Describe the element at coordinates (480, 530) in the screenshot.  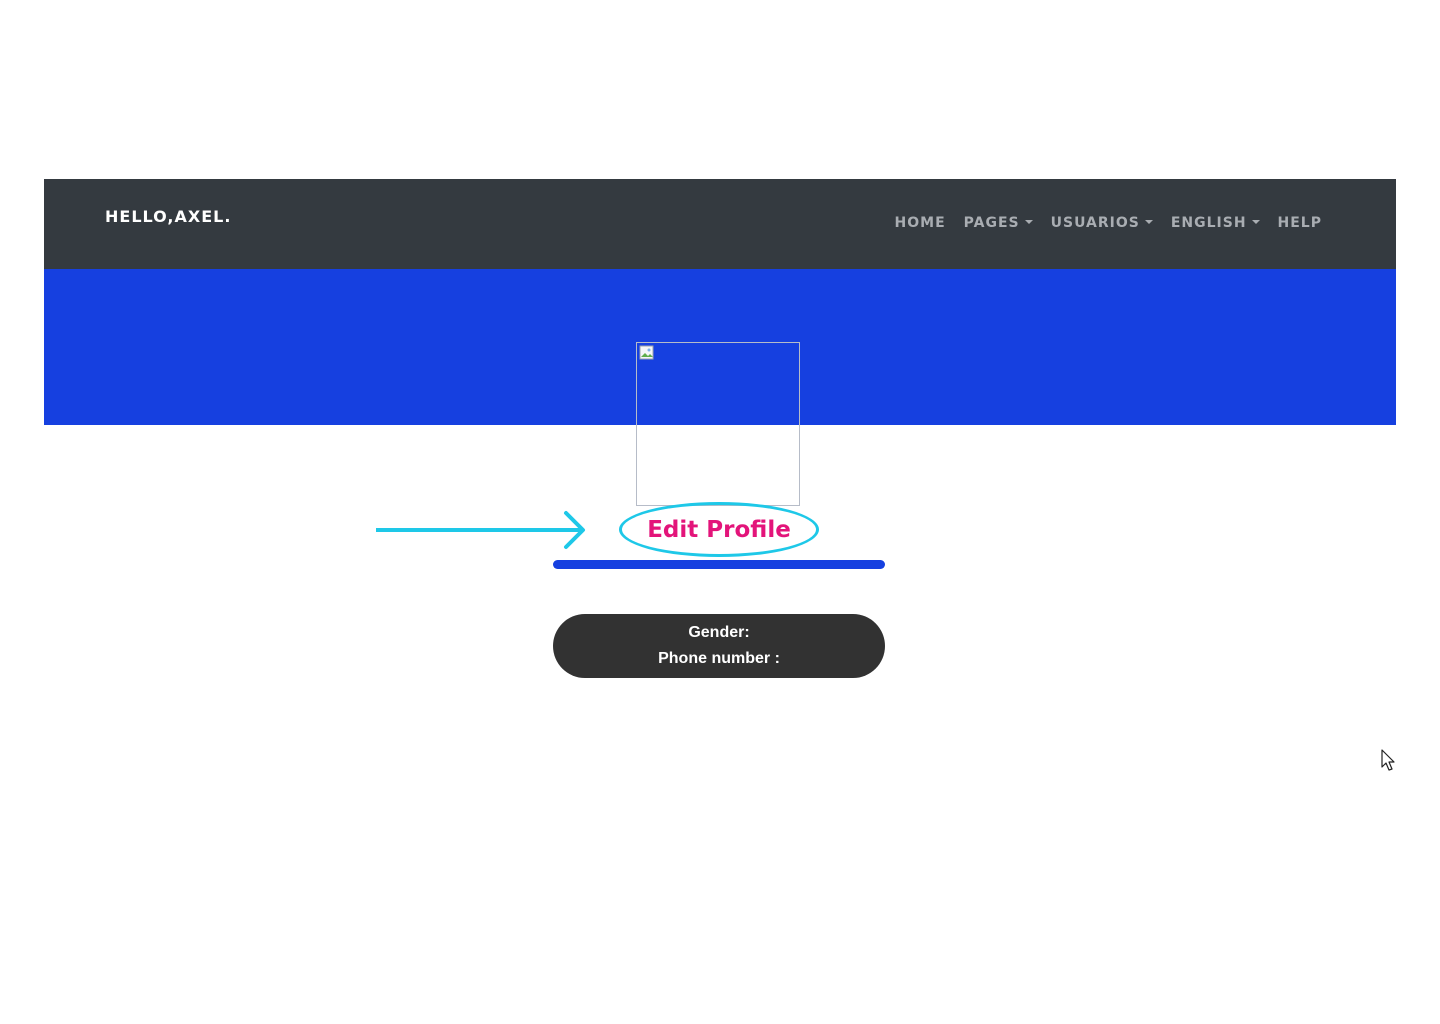
I see `arrow-right-icon` at that location.